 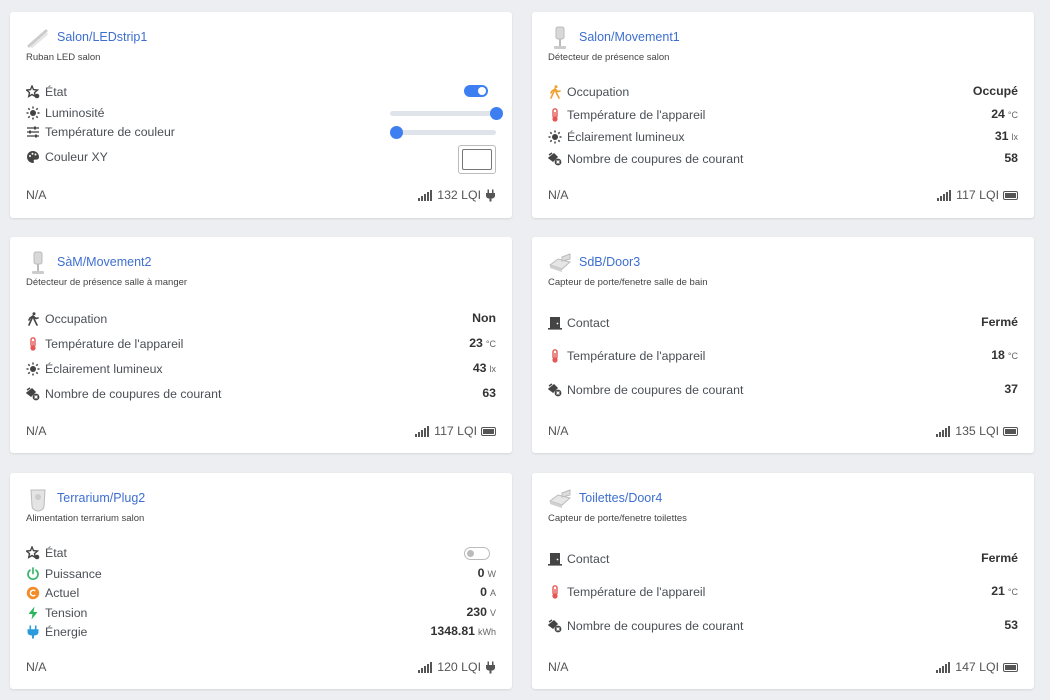 What do you see at coordinates (261, 394) in the screenshot?
I see `row-coupures: Nombre de coupures de courant 63` at bounding box center [261, 394].